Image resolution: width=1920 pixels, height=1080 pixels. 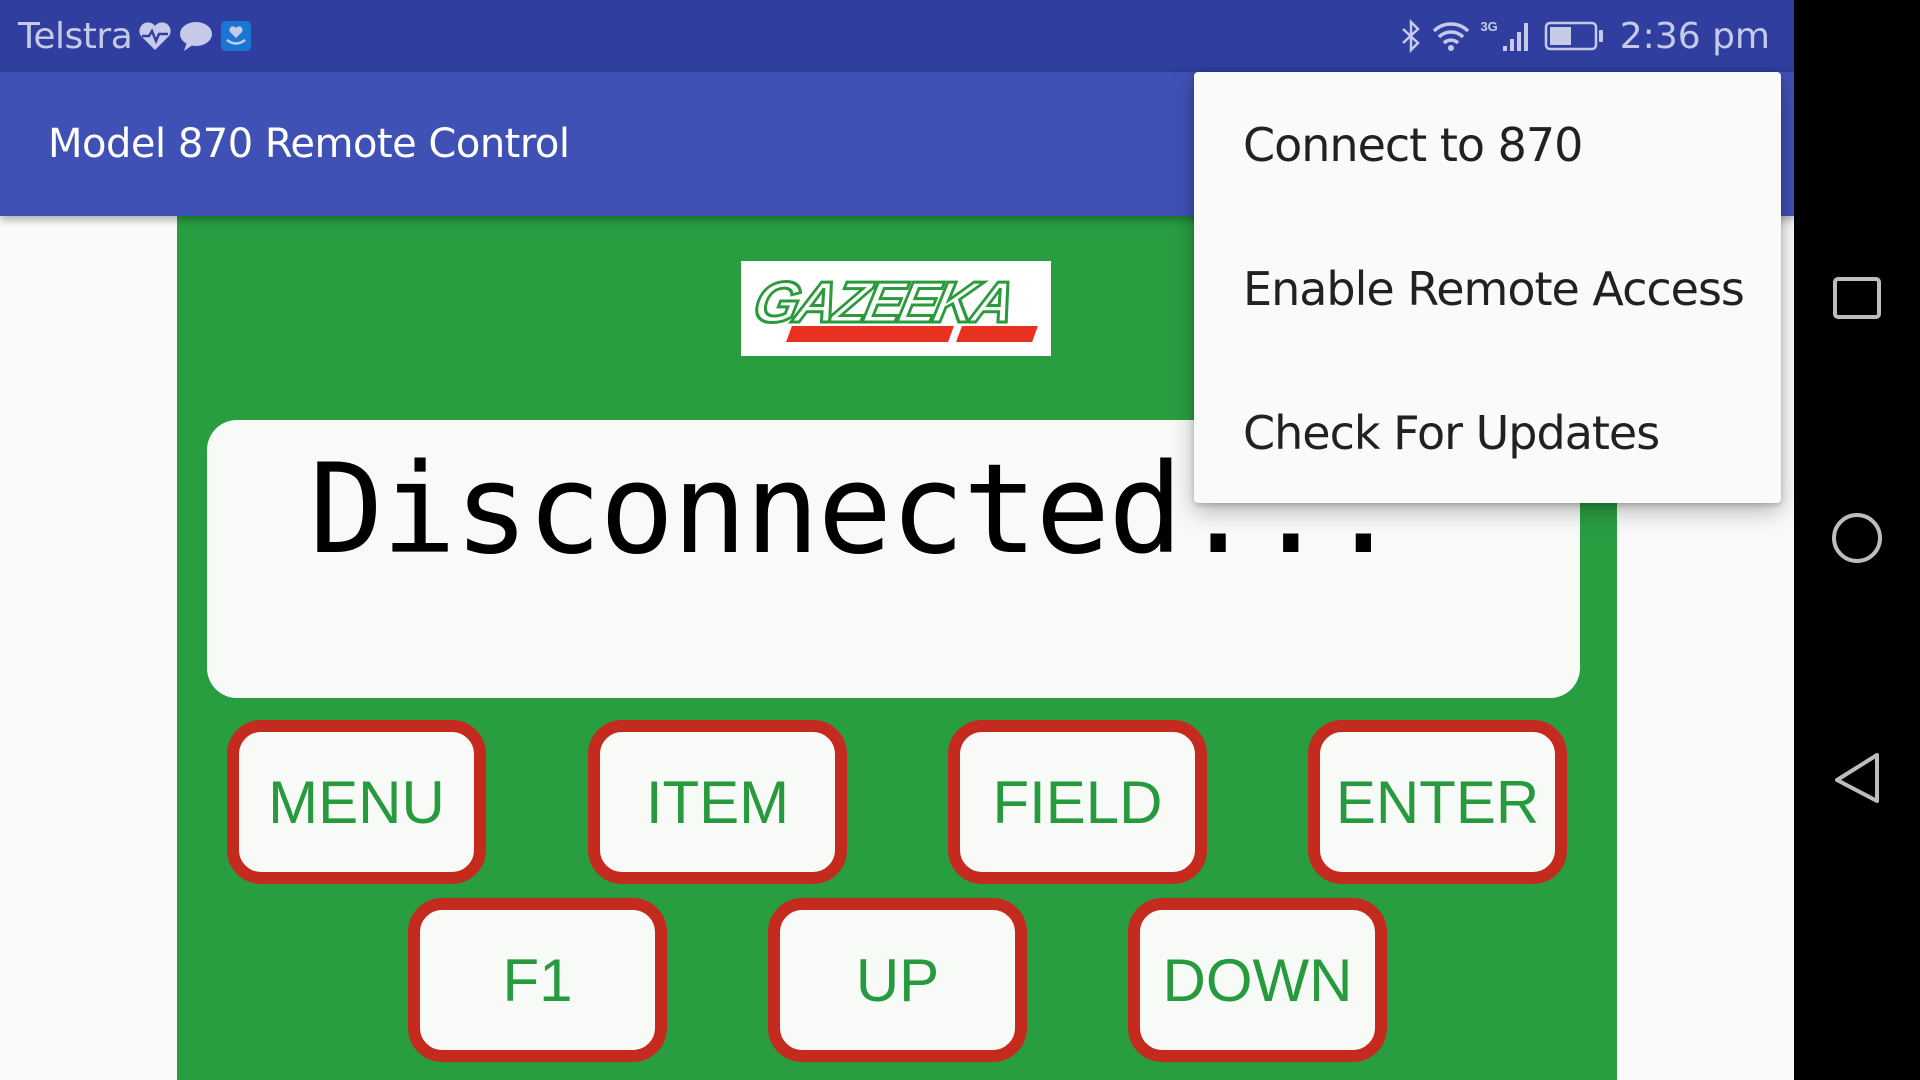 I want to click on up-key-button: UP, so click(x=897, y=980).